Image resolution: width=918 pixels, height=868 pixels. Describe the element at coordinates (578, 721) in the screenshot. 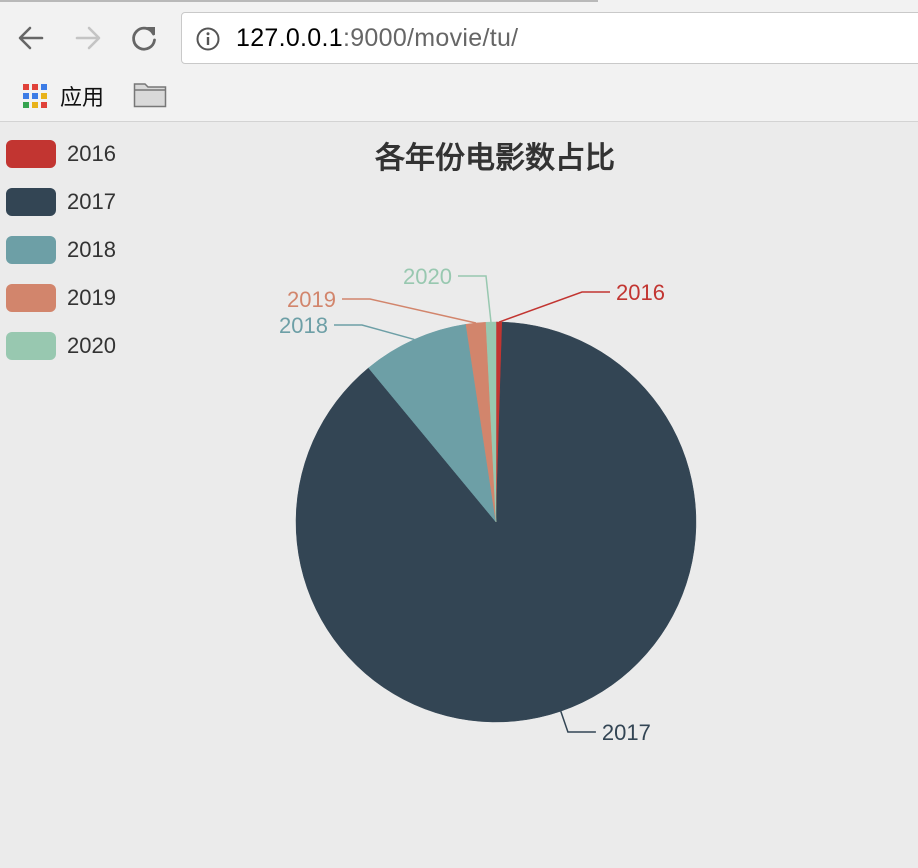

I see `leader-line-2017` at that location.